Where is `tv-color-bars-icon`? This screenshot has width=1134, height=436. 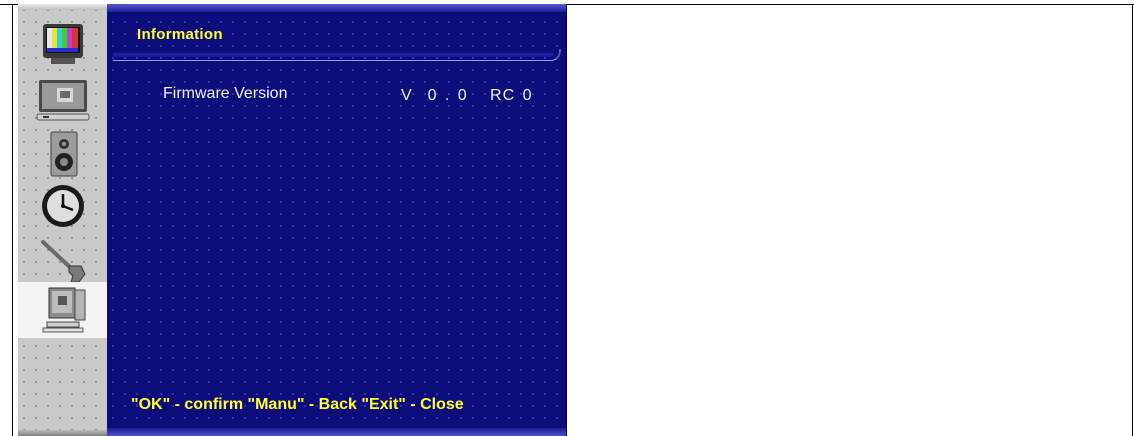
tv-color-bars-icon is located at coordinates (62, 44).